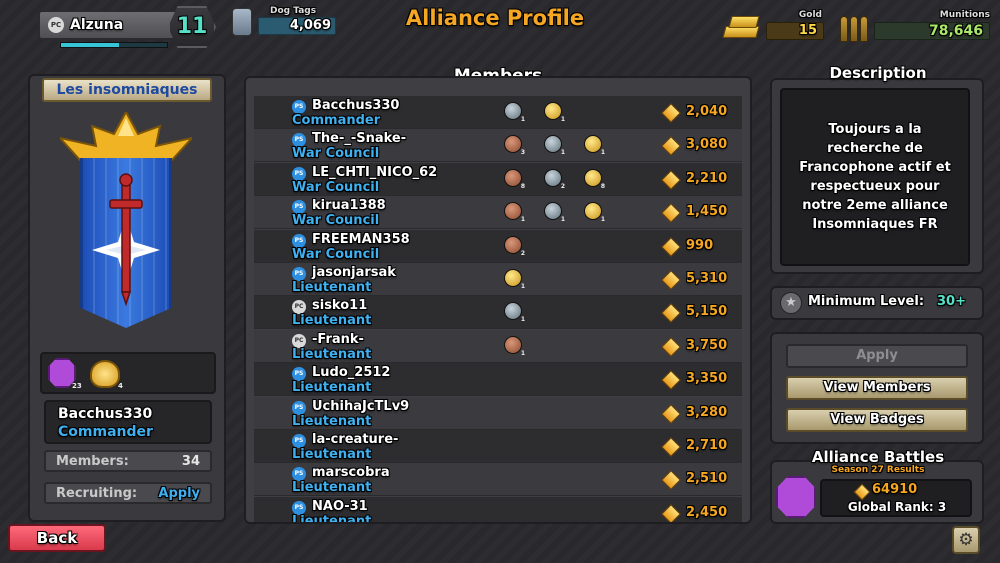 The image size is (1000, 563). I want to click on member-row: PS jasonjarsak Lieutenant 1 5,310, so click(498, 279).